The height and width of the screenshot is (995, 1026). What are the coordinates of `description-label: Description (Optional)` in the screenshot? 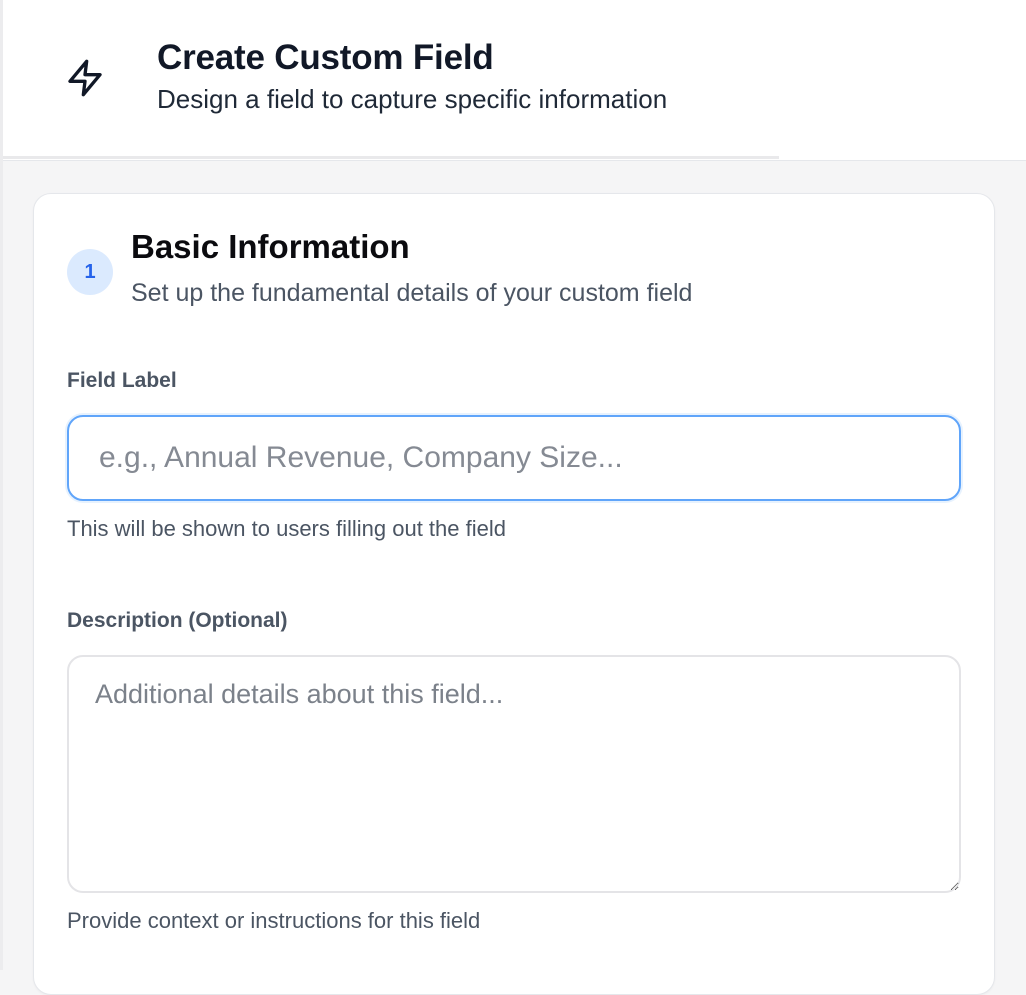 It's located at (177, 620).